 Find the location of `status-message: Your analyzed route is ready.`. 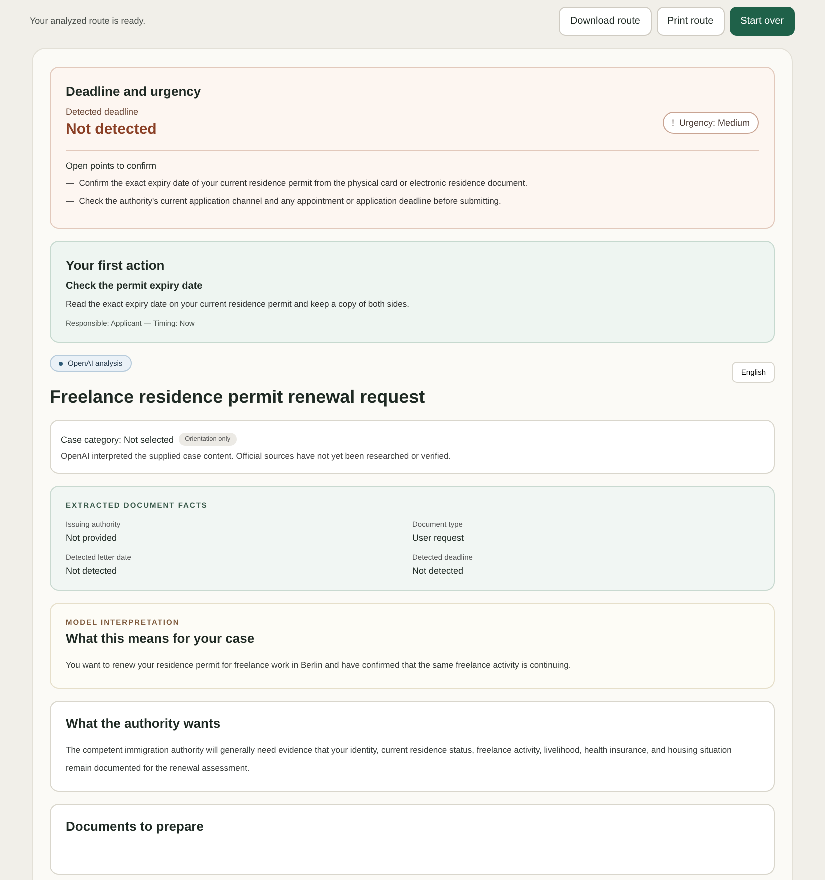

status-message: Your analyzed route is ready. is located at coordinates (88, 21).